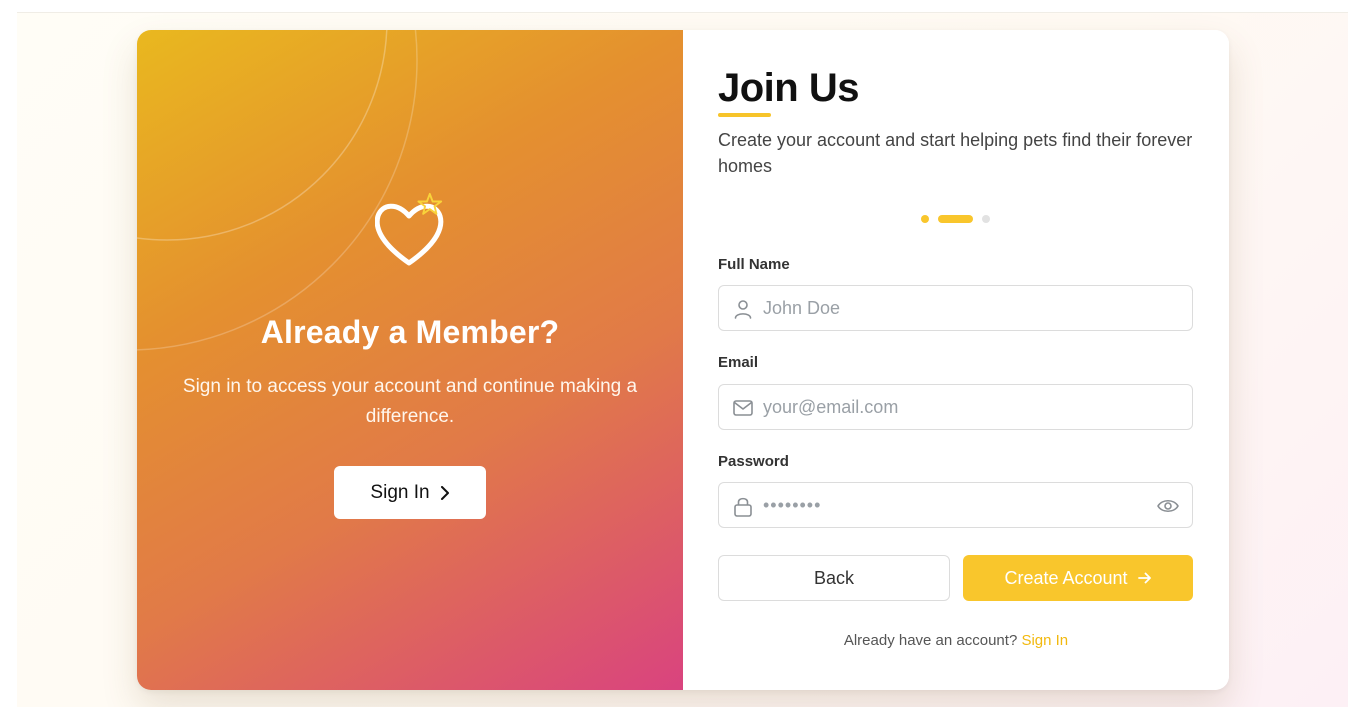 This screenshot has height=722, width=1366. I want to click on sign-in-button: Sign In, so click(410, 492).